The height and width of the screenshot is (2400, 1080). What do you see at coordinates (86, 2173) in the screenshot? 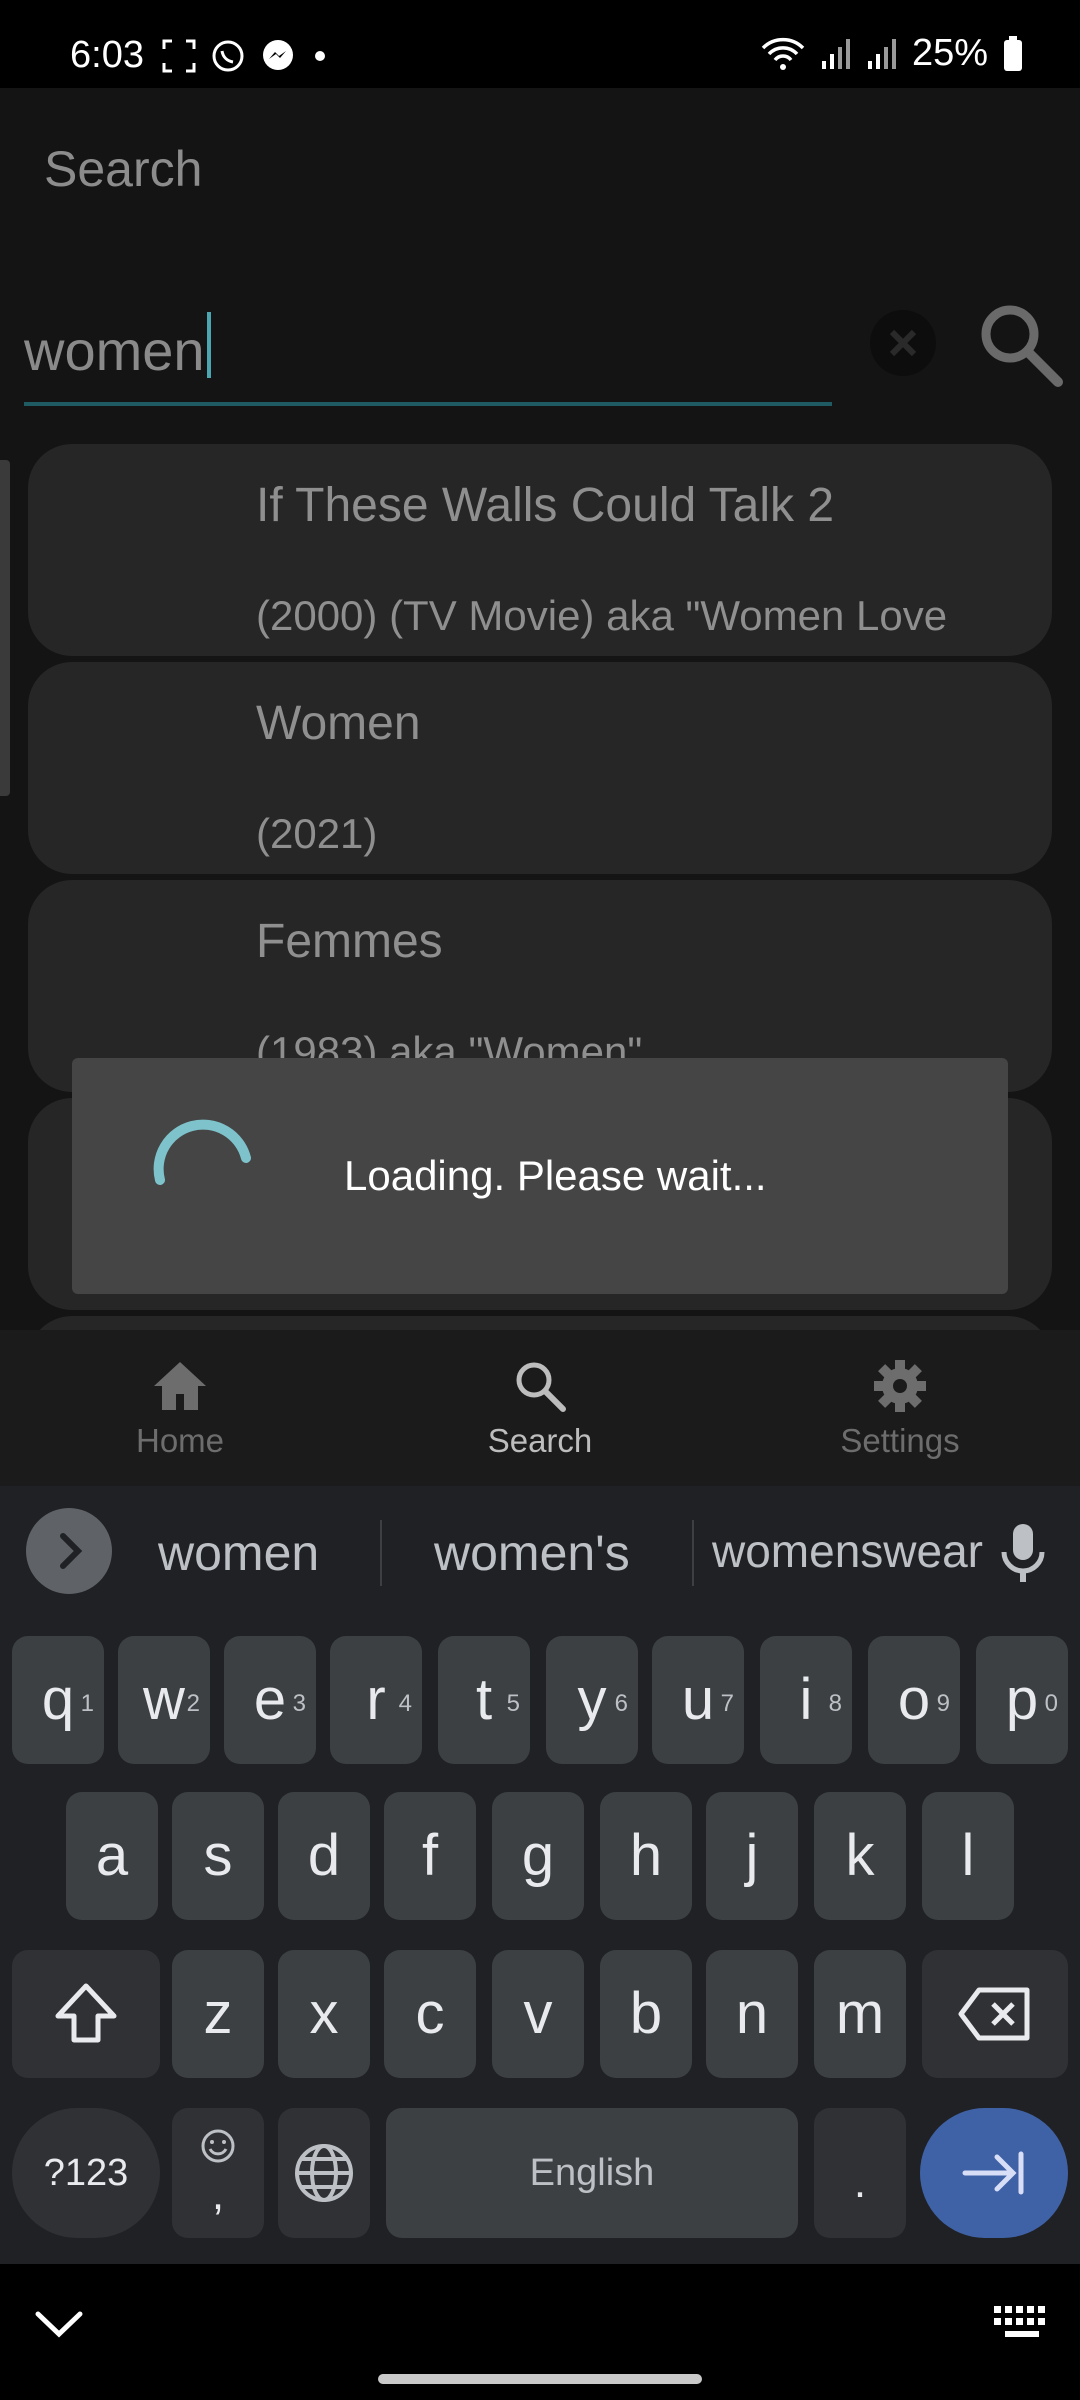
I see `symbols-key: ?123` at bounding box center [86, 2173].